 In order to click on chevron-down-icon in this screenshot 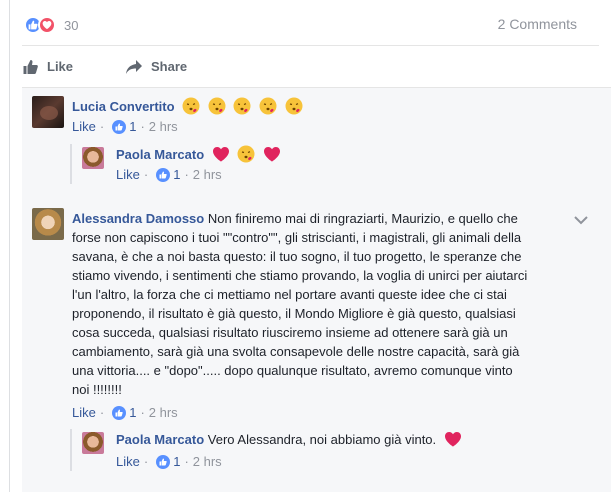, I will do `click(581, 220)`.